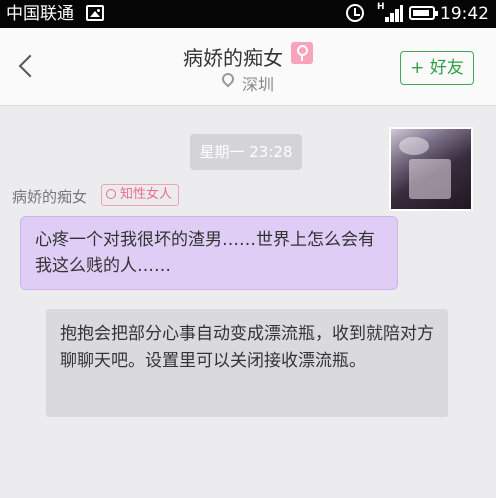  What do you see at coordinates (257, 84) in the screenshot?
I see `contact-location: 深圳` at bounding box center [257, 84].